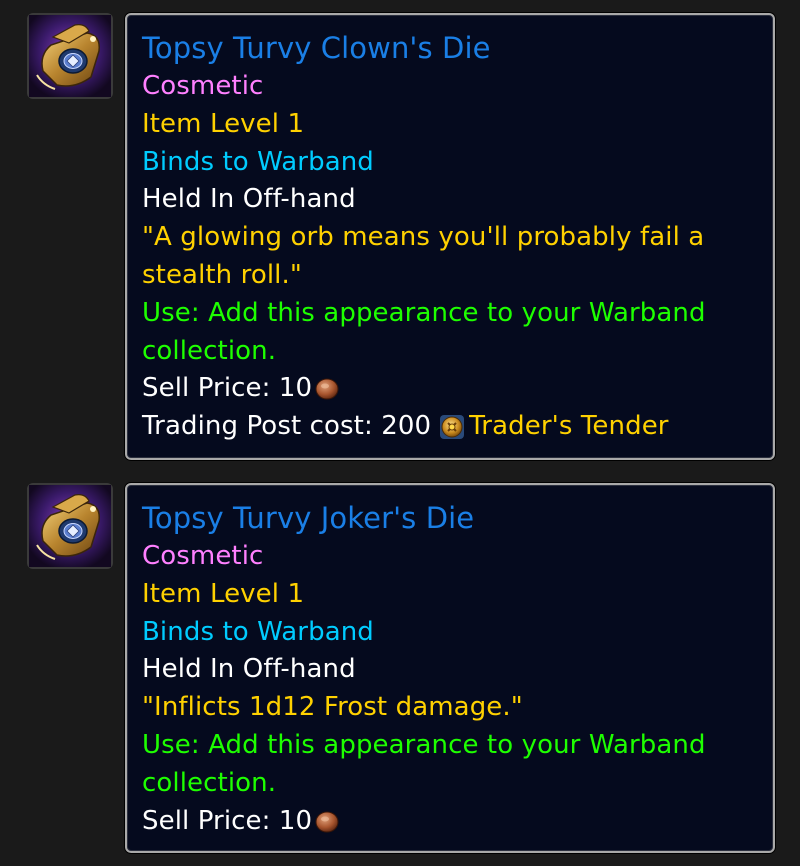 Image resolution: width=800 pixels, height=866 pixels. I want to click on item-icon-clowns-die, so click(70, 56).